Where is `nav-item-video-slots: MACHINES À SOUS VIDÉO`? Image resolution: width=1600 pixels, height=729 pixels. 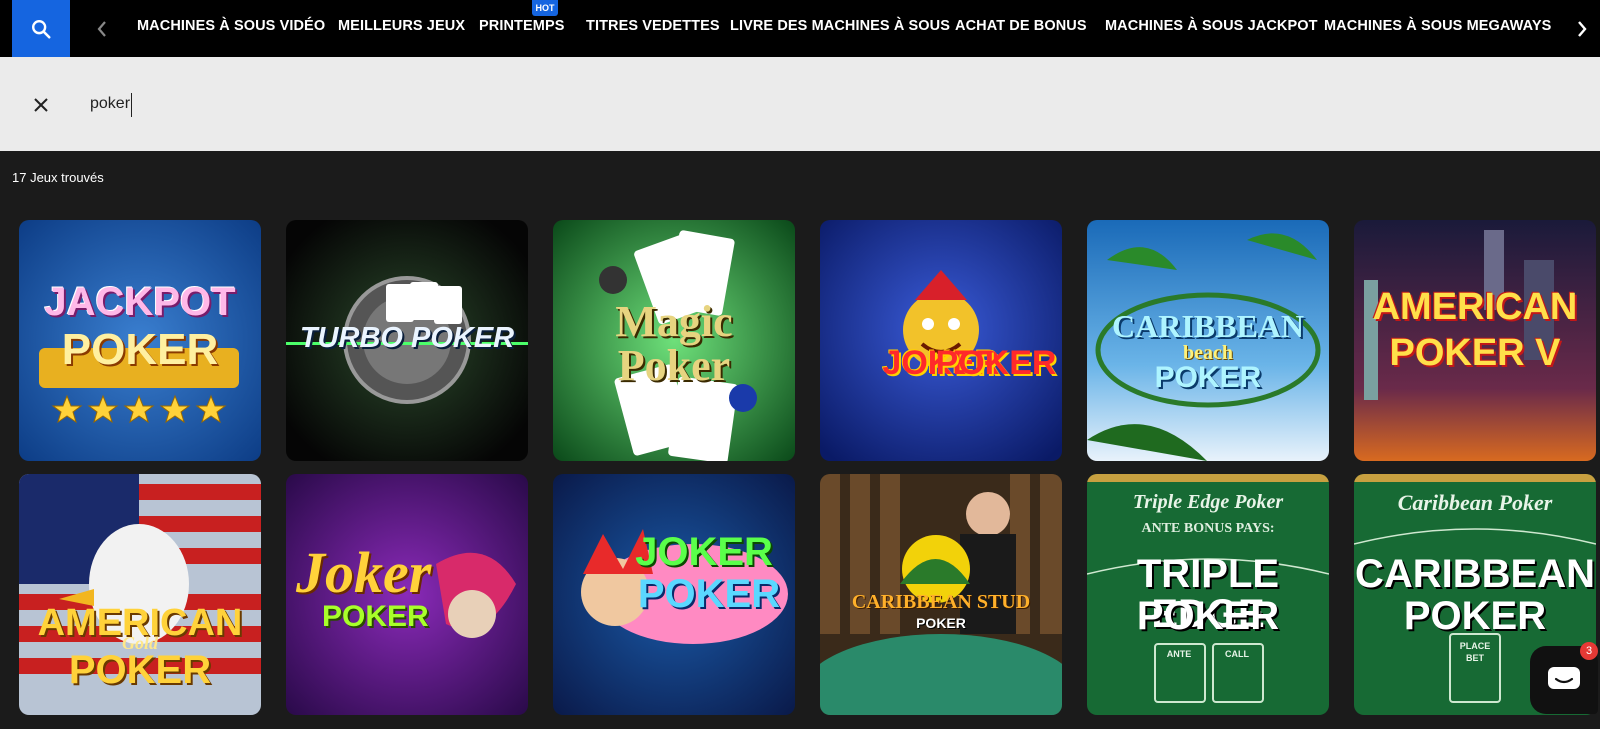
nav-item-video-slots: MACHINES À SOUS VIDÉO is located at coordinates (231, 28).